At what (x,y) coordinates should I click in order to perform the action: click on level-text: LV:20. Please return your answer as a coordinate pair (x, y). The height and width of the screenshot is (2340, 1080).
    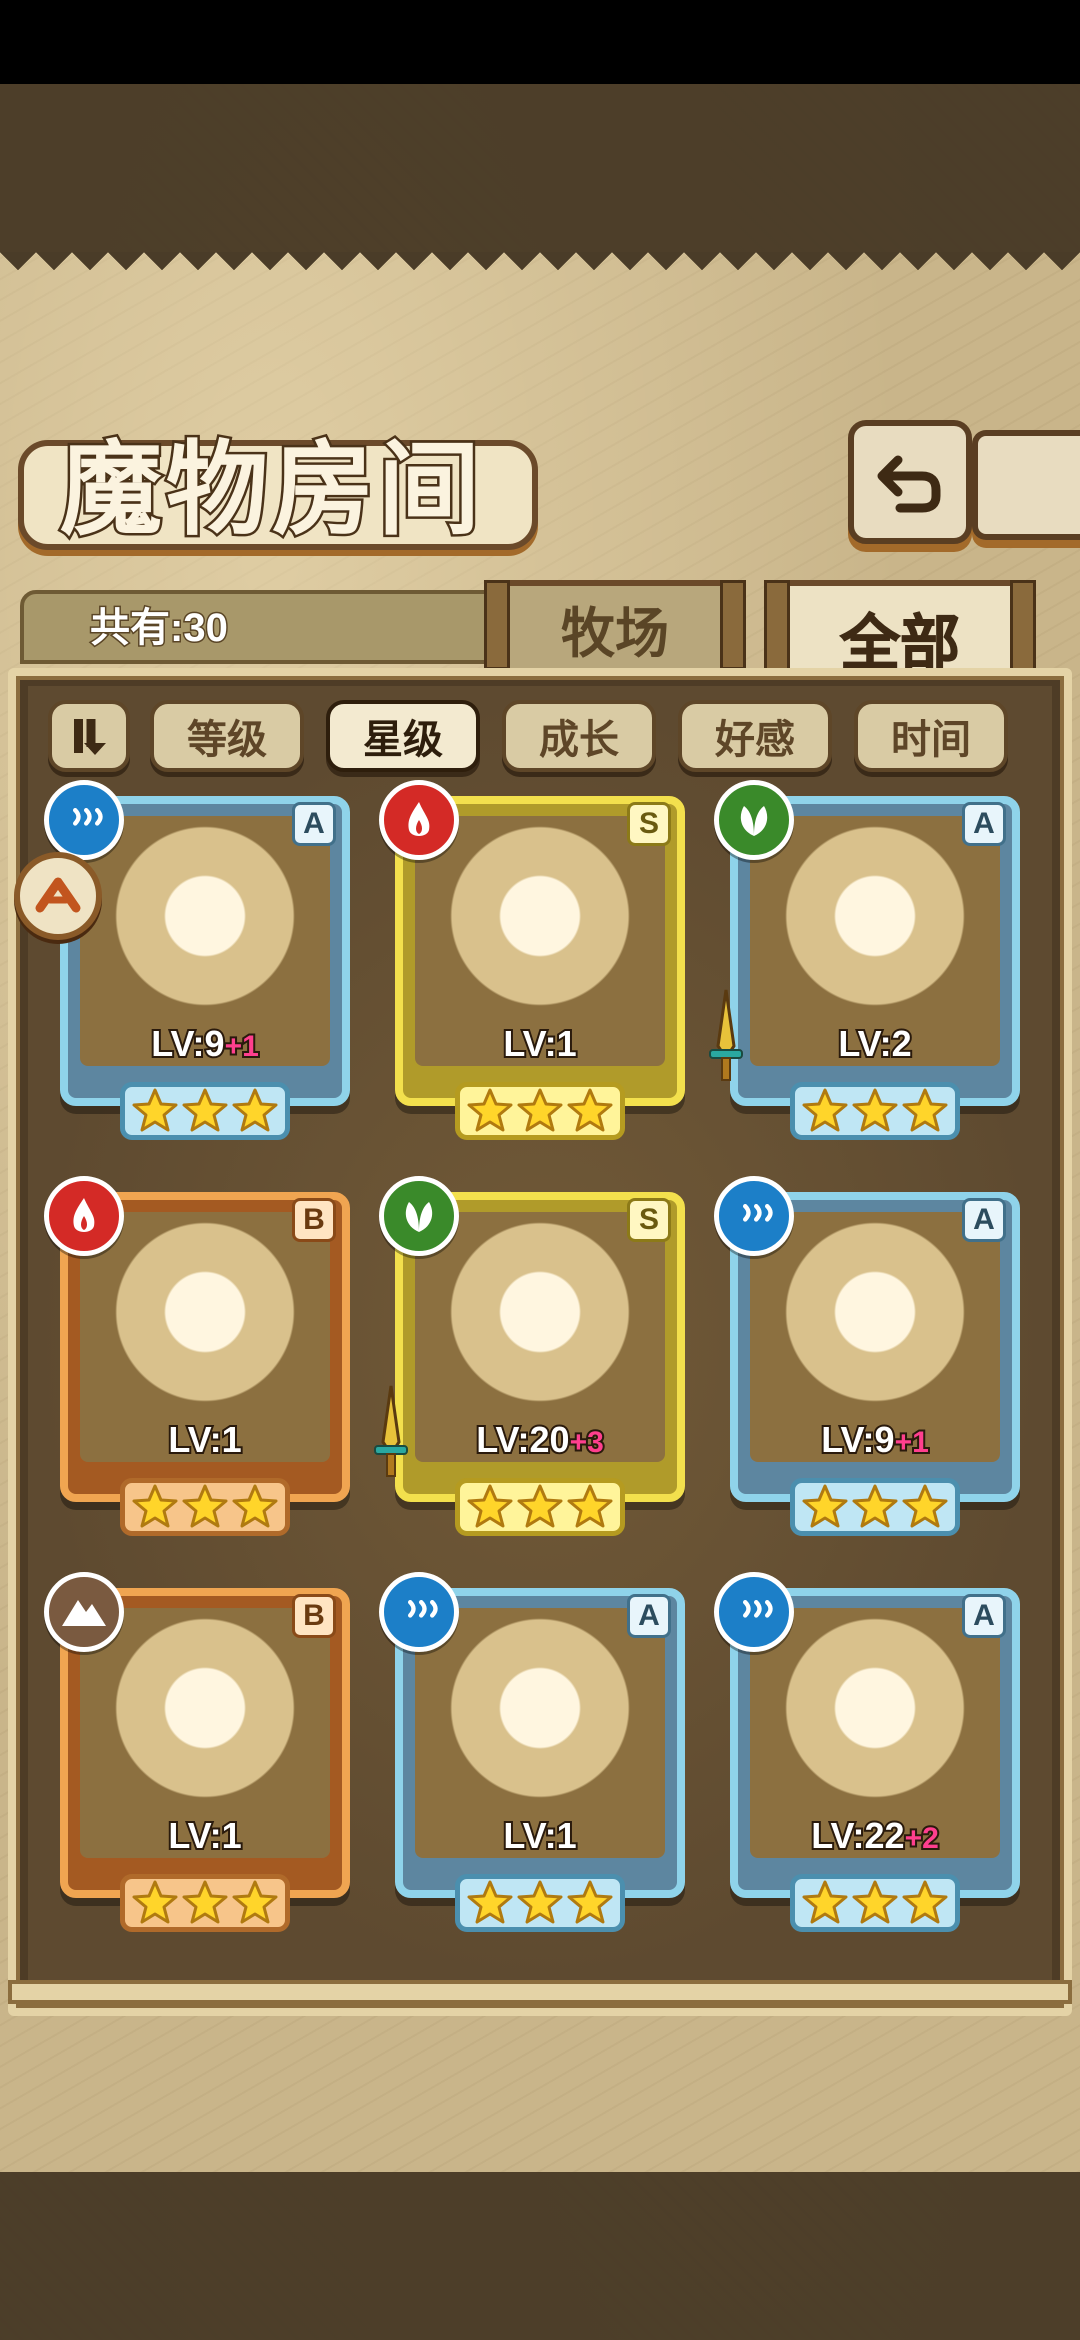
    Looking at the image, I should click on (522, 1439).